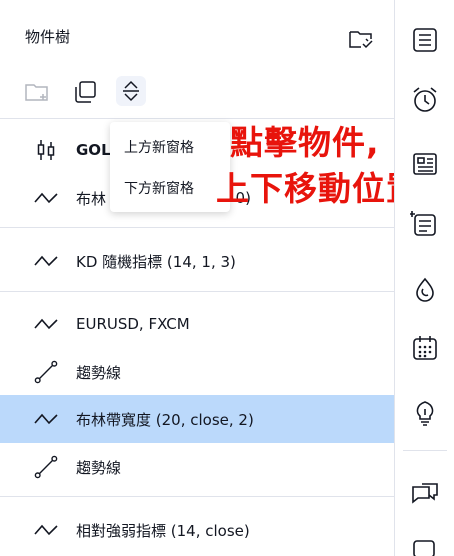  I want to click on new-folder-icon, so click(37, 92).